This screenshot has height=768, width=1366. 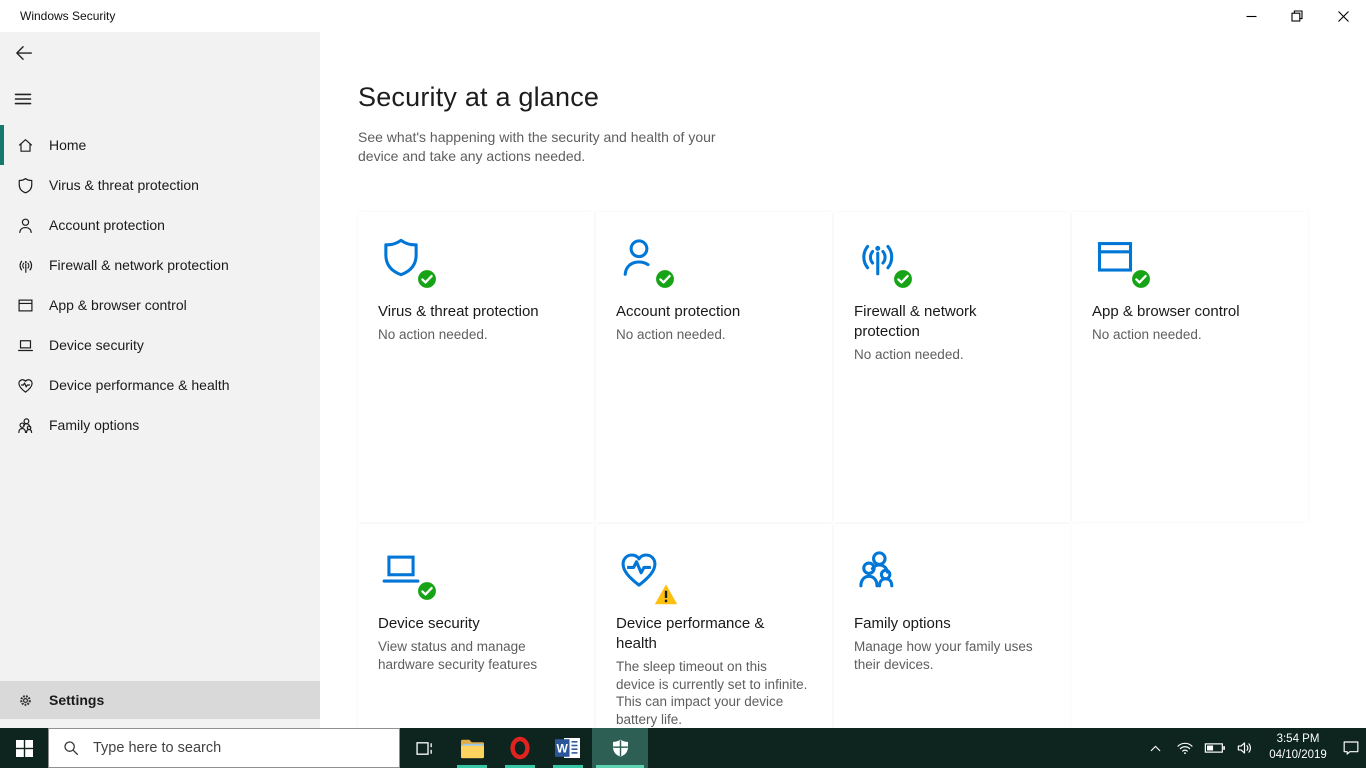 I want to click on sidebar-item-settings: Settings, so click(x=160, y=700).